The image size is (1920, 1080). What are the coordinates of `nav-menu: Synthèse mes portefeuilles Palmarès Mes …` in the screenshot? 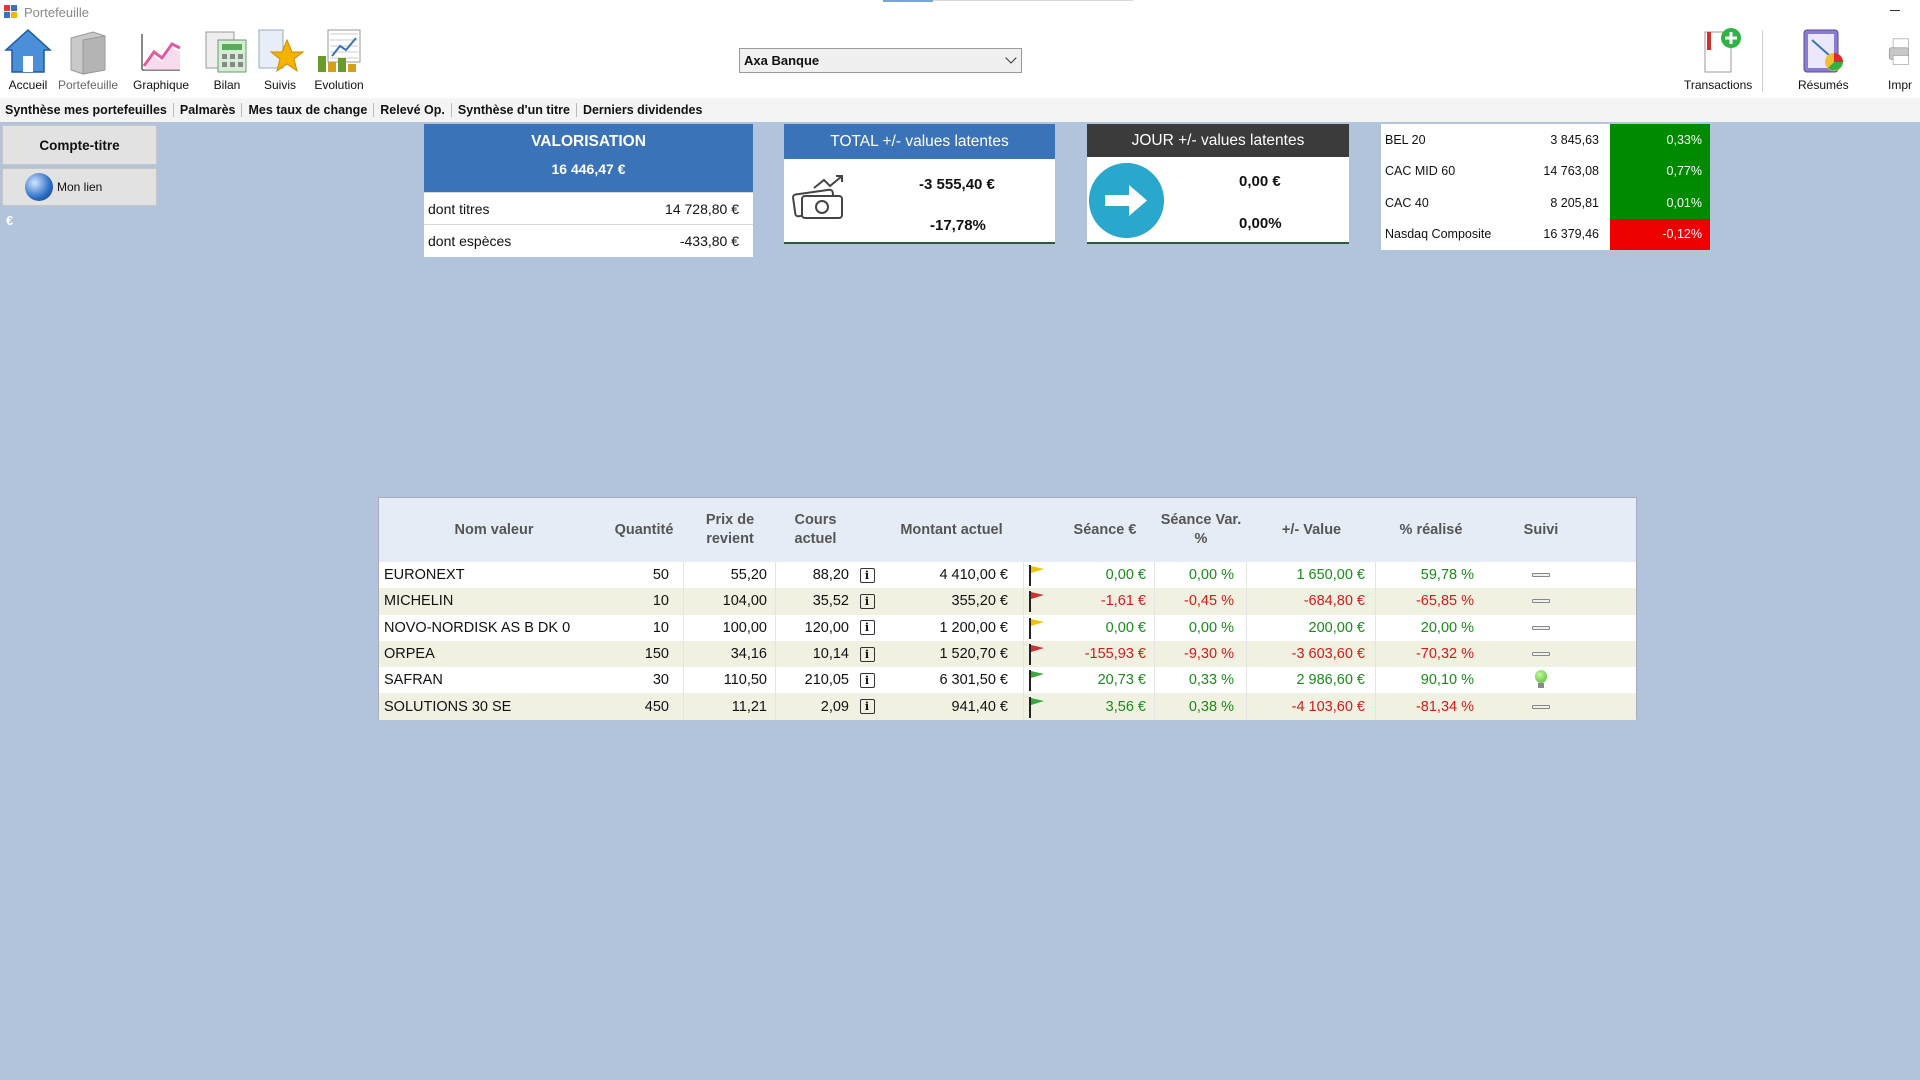 It's located at (960, 110).